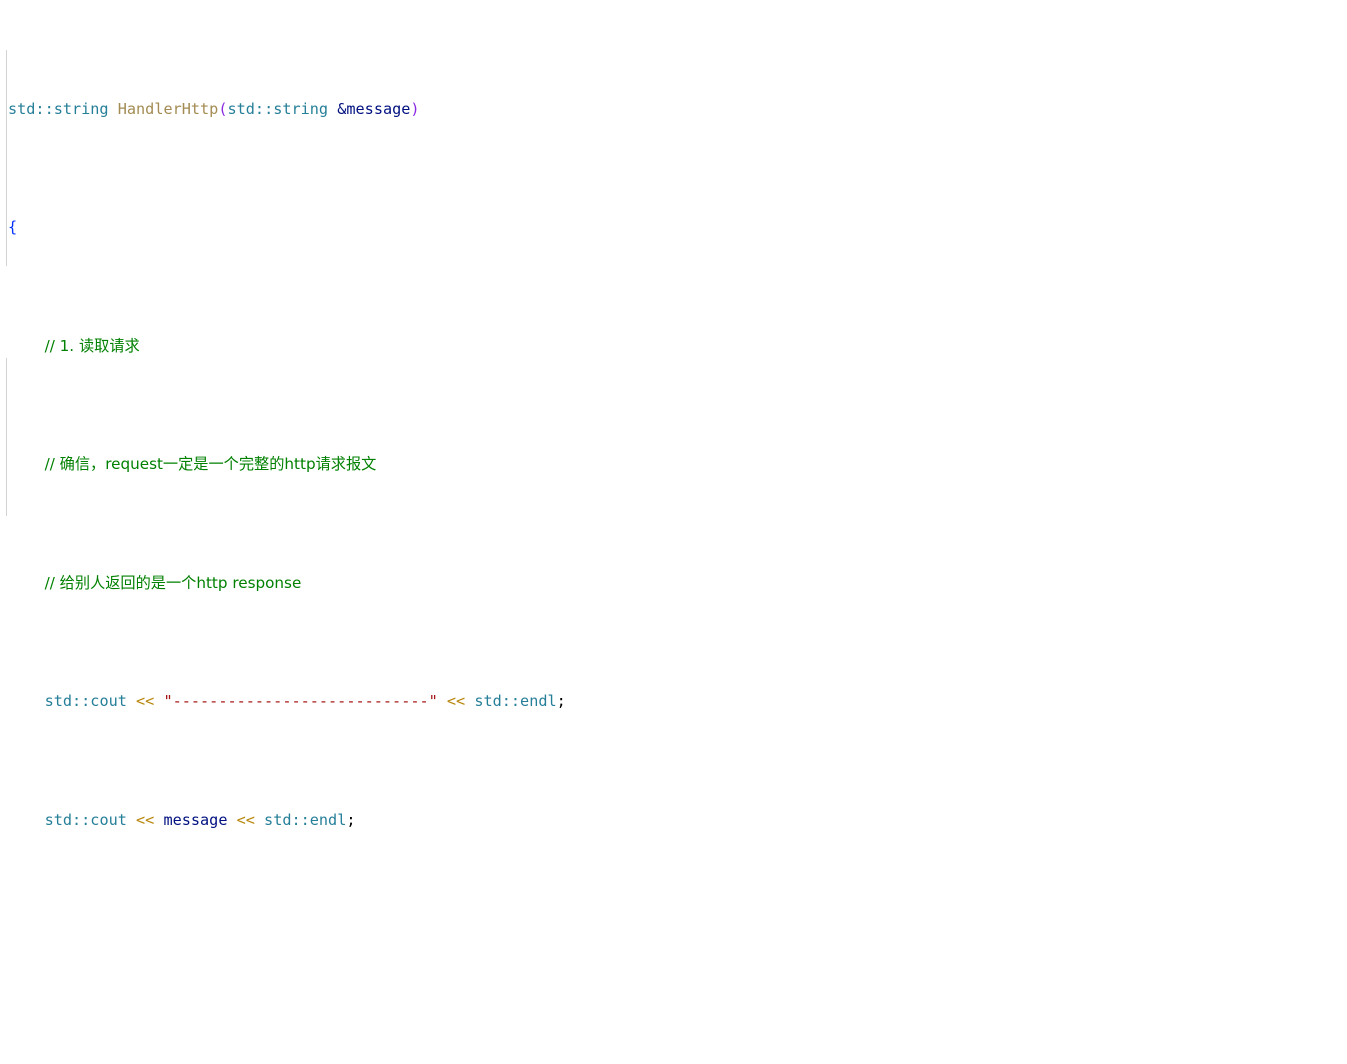 The image size is (1347, 1064). What do you see at coordinates (223, 108) in the screenshot?
I see `token-paren-open: (` at bounding box center [223, 108].